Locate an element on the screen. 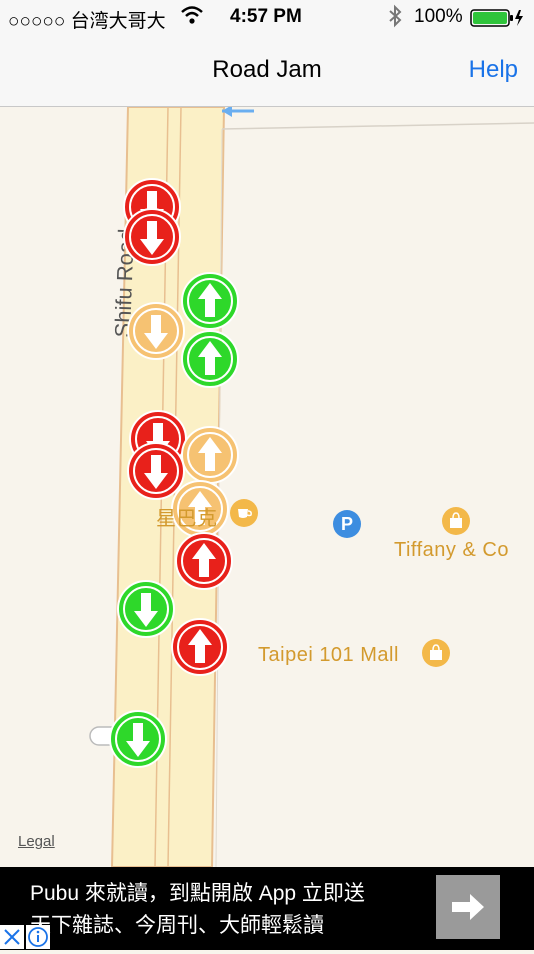  help-button: Help is located at coordinates (493, 70).